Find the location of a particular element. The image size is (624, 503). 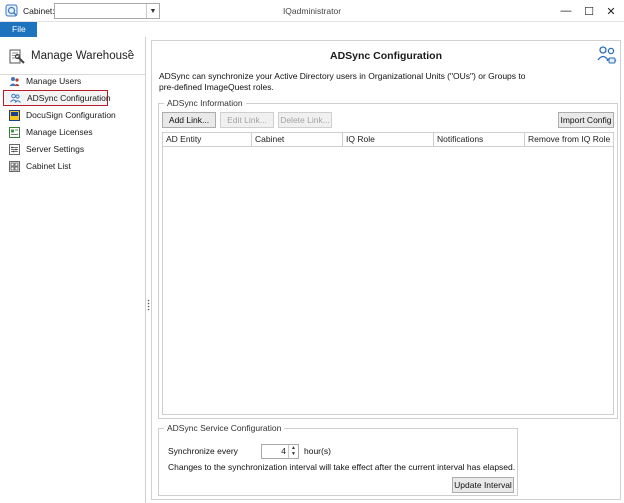

sidebar-item-label: Manage Users is located at coordinates (54, 81).